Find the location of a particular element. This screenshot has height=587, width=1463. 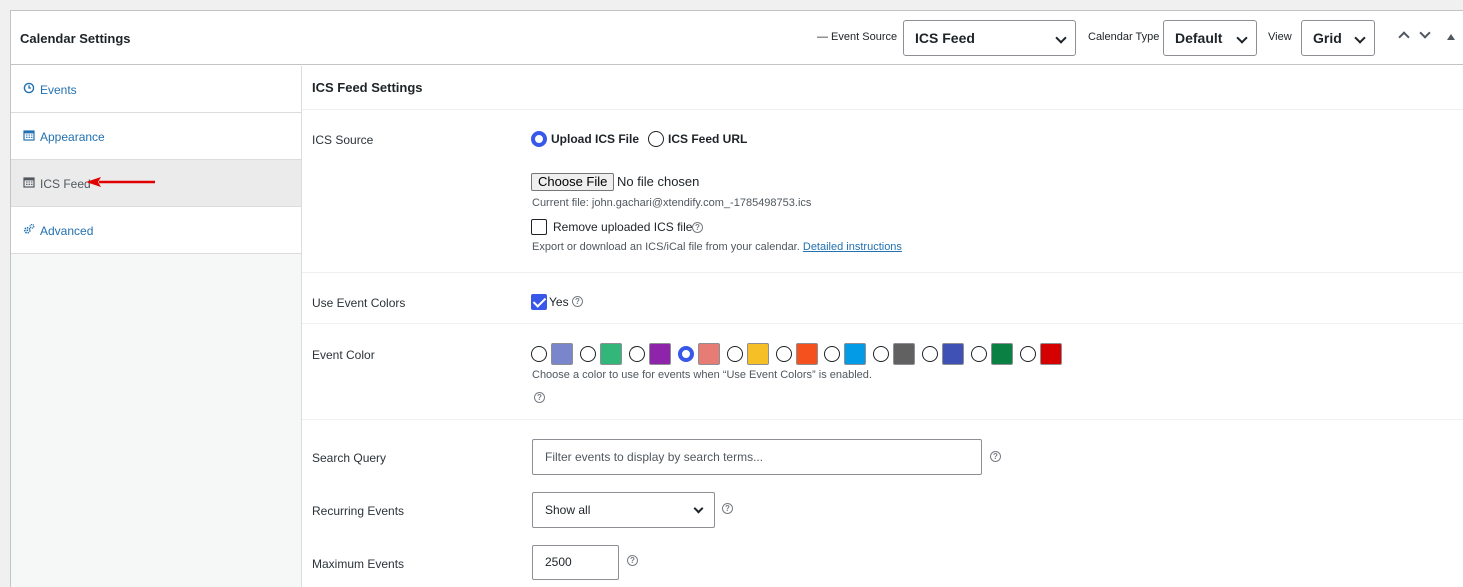

upload-ics-file-radio is located at coordinates (539, 139).